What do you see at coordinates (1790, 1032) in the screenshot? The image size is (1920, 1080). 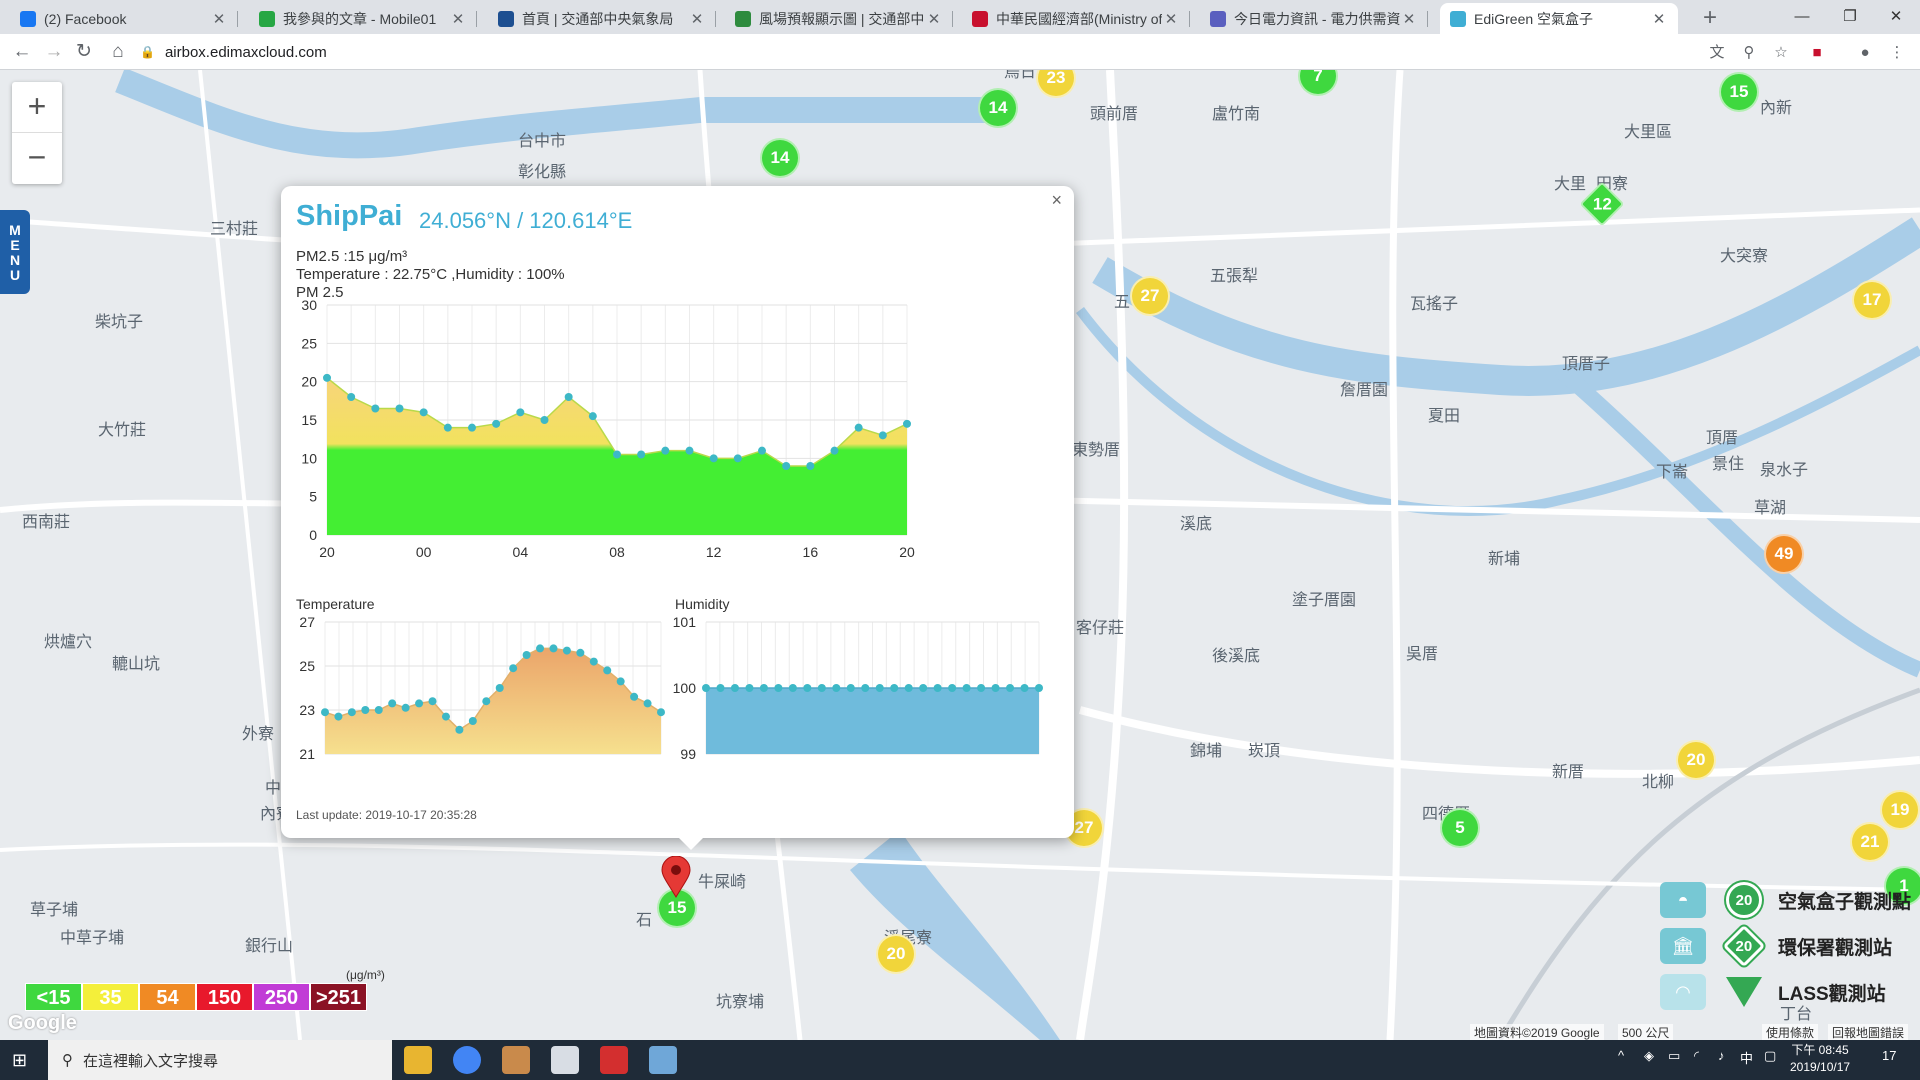 I see `terms-link: 使用條款` at bounding box center [1790, 1032].